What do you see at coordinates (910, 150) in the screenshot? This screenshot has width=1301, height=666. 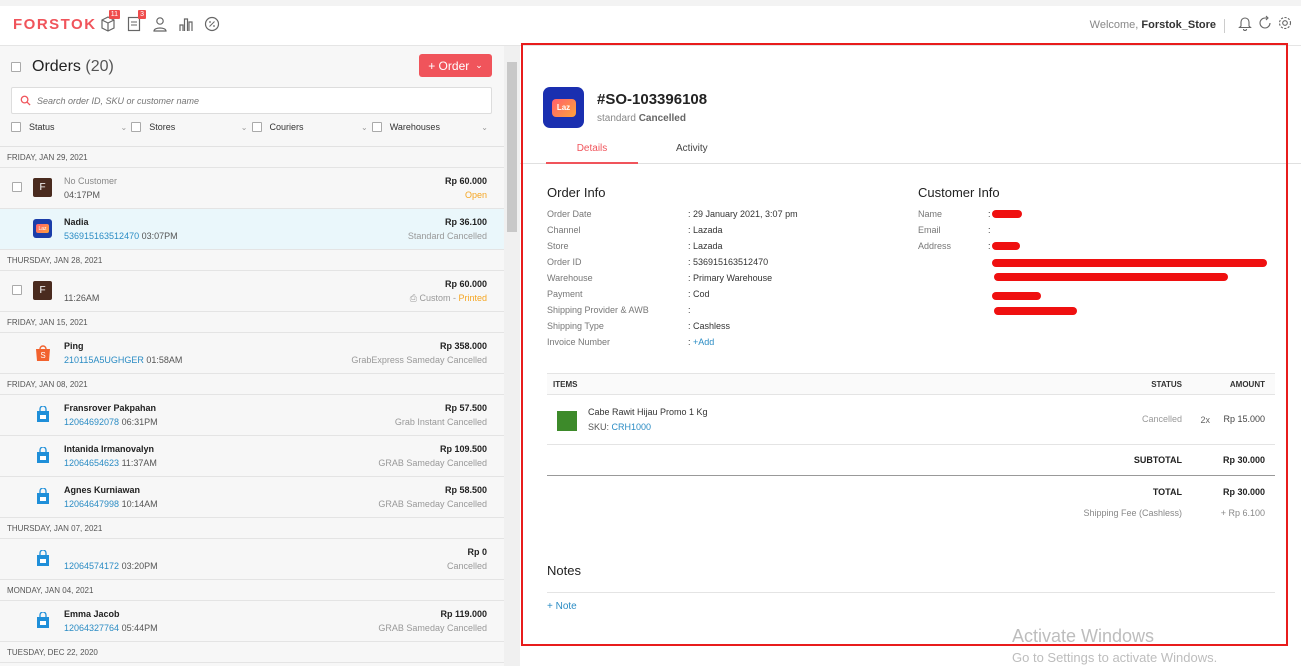 I see `detail-tabs: Details Activity` at bounding box center [910, 150].